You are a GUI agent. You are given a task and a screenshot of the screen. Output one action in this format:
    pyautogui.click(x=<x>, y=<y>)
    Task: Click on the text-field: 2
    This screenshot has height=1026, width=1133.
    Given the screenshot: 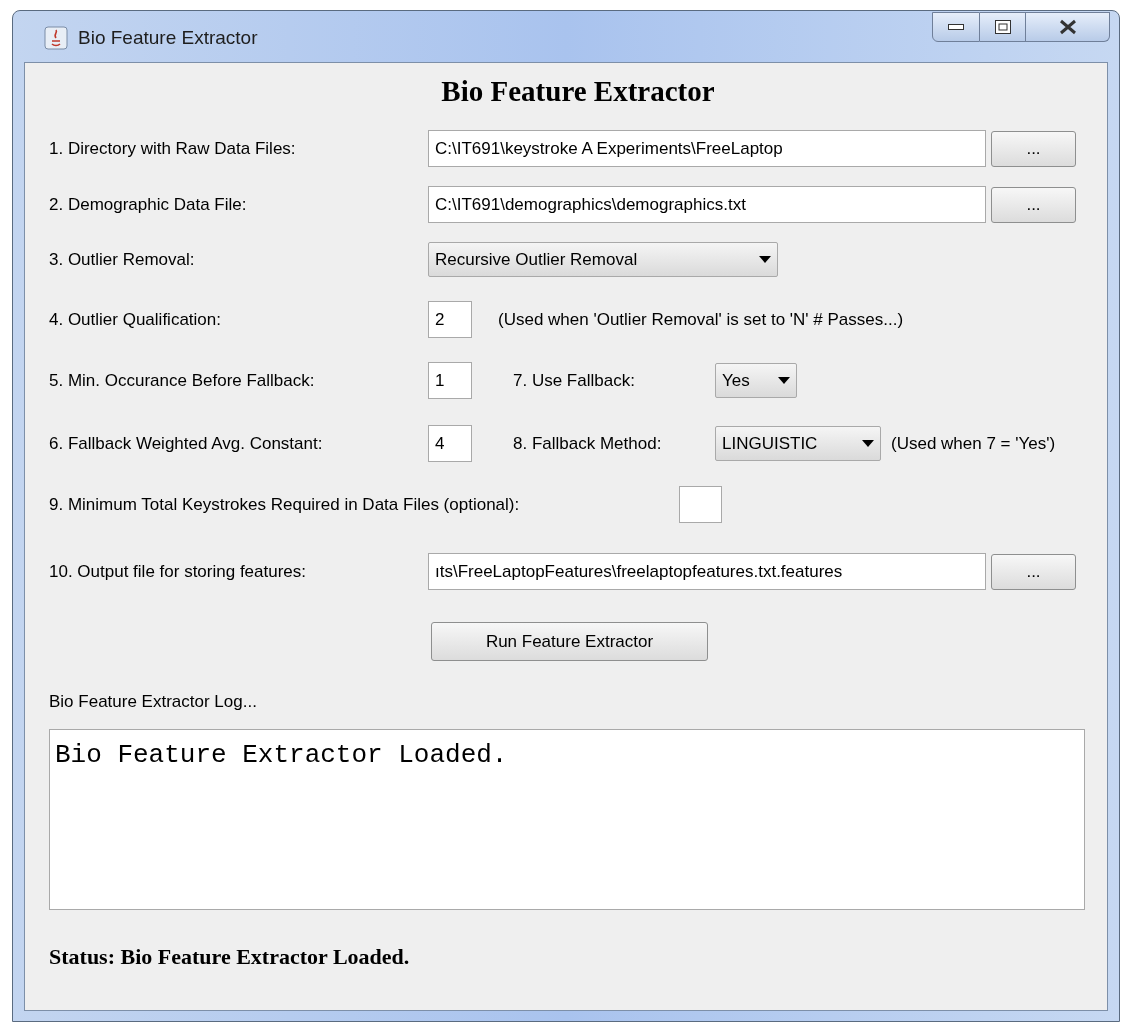 What is the action you would take?
    pyautogui.click(x=450, y=319)
    